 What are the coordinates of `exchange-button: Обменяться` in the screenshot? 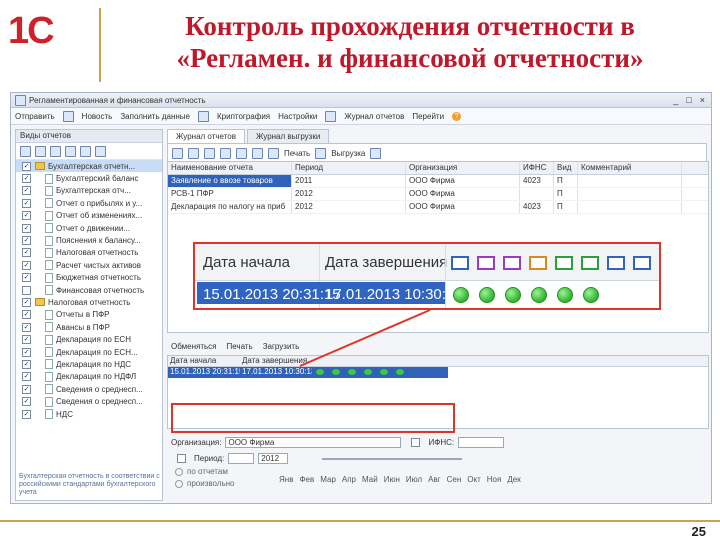 It's located at (194, 346).